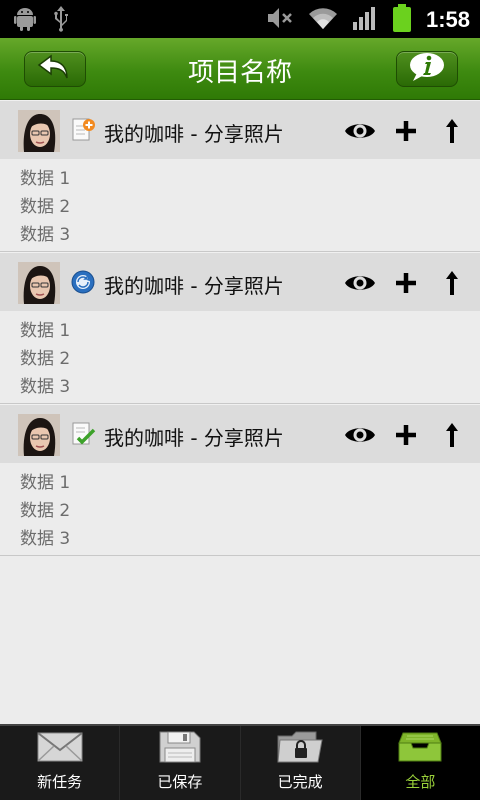  What do you see at coordinates (60, 782) in the screenshot?
I see `tab-label: 新任务` at bounding box center [60, 782].